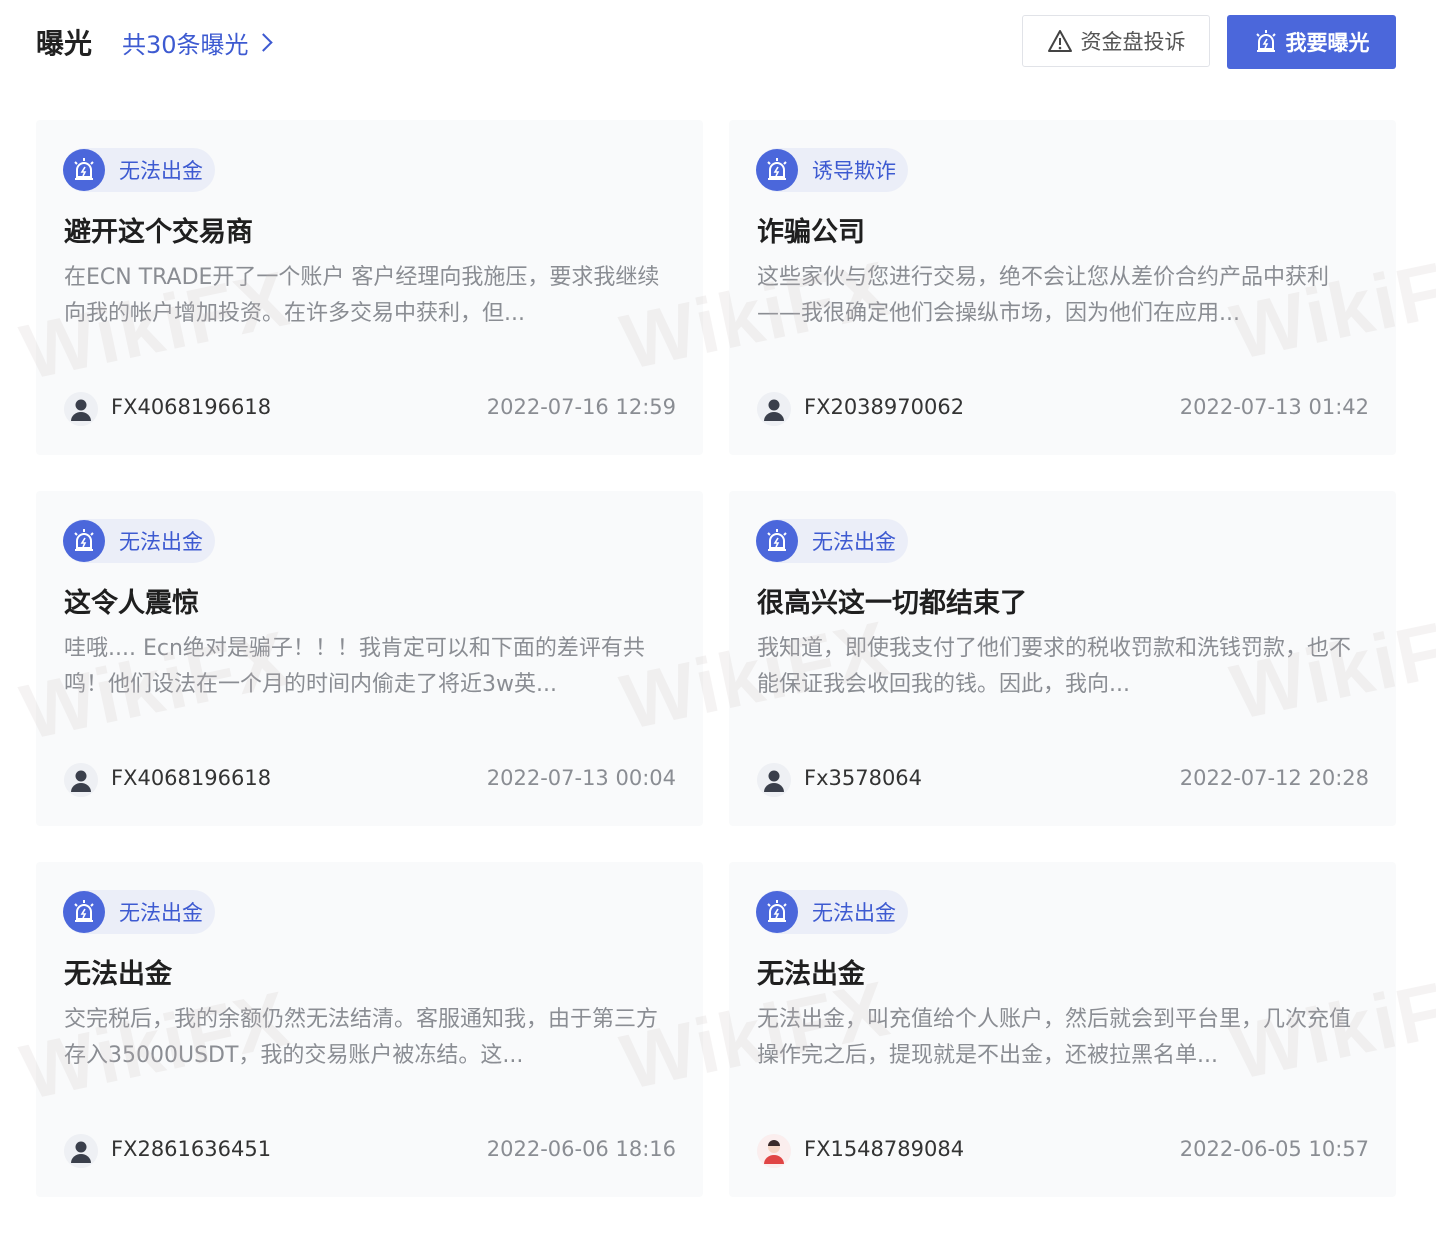  I want to click on expose-button: 我要曝光, so click(1311, 42).